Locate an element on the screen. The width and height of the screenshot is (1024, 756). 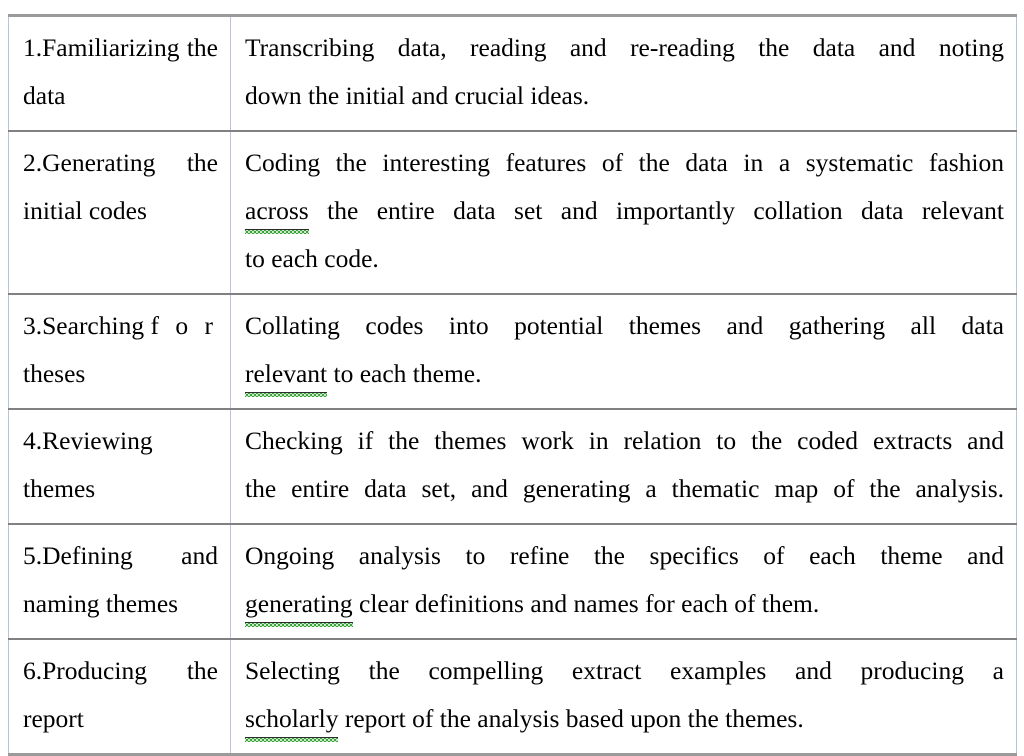
phase-cell-3: 3.Searching f o r theses is located at coordinates (119, 351).